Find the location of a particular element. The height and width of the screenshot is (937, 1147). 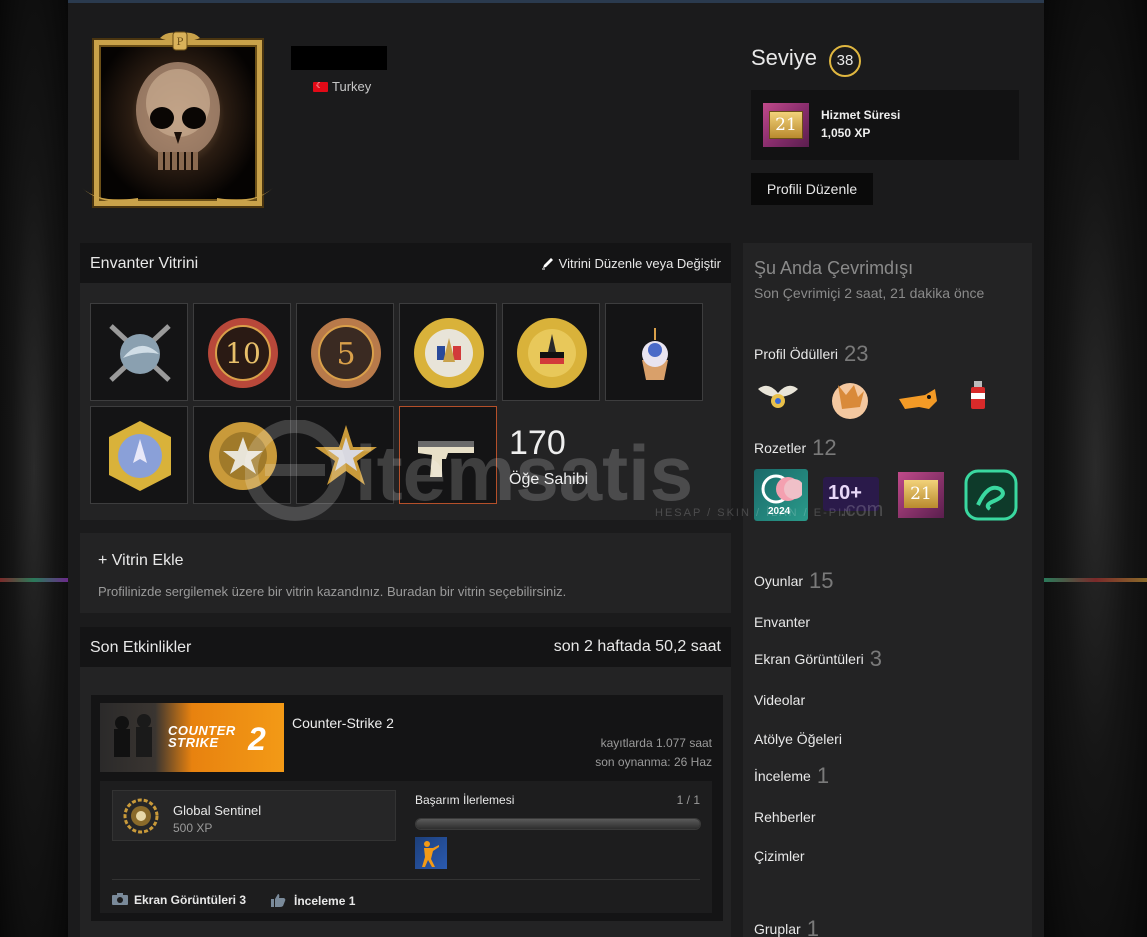

pencil-icon is located at coordinates (547, 264).